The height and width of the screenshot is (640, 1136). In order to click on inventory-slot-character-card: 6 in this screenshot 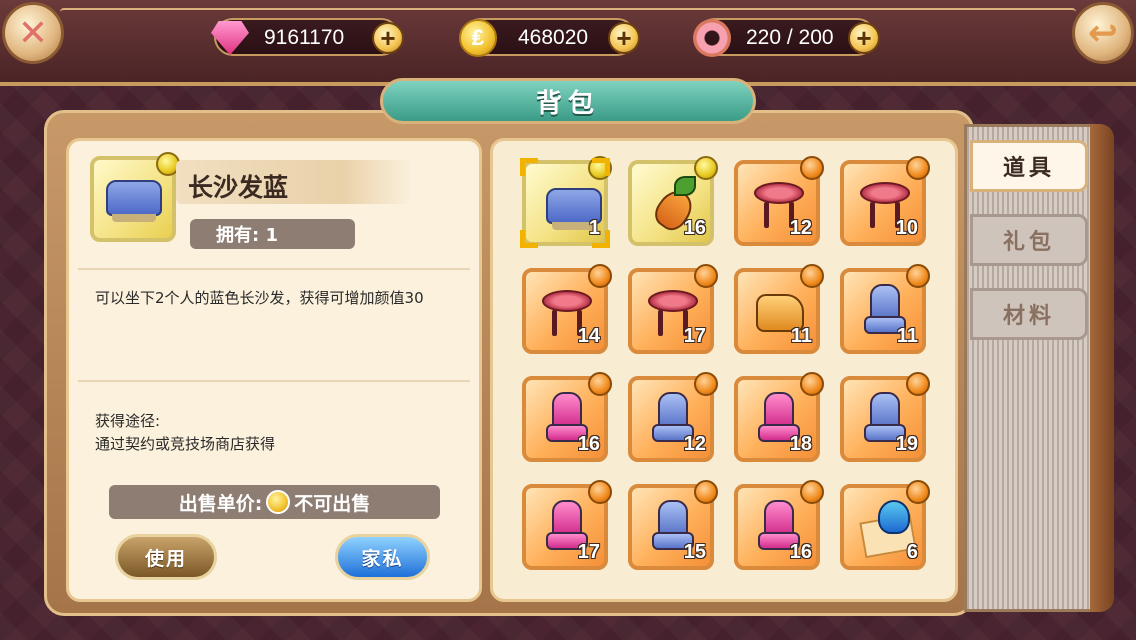, I will do `click(885, 525)`.